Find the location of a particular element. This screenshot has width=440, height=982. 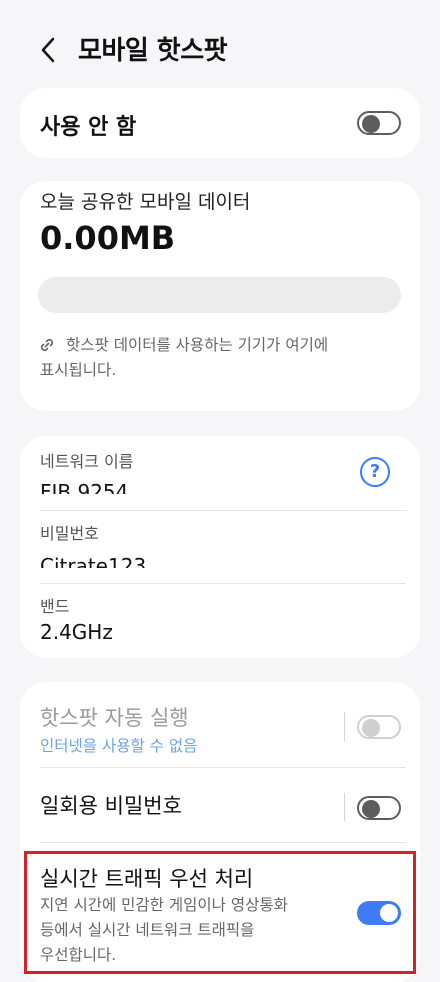

back-button is located at coordinates (49, 50).